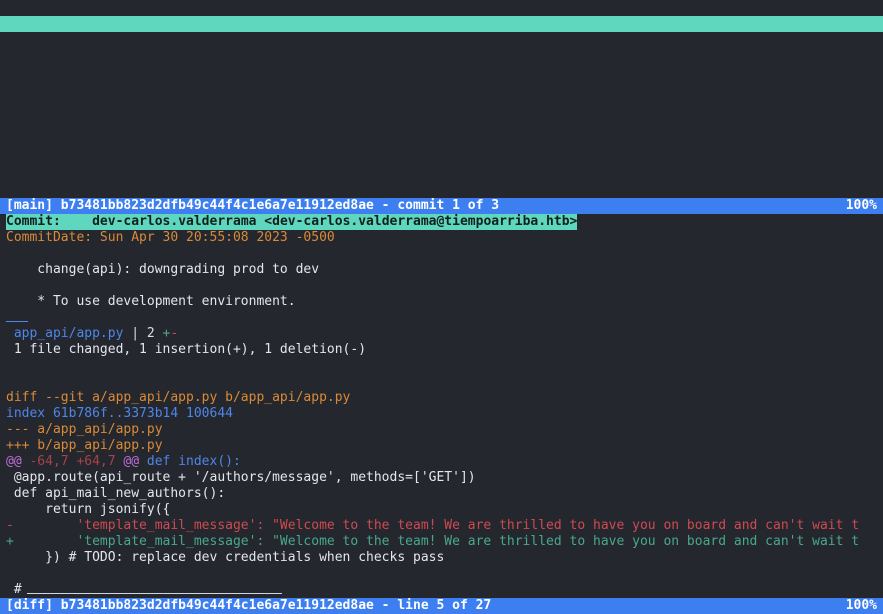  What do you see at coordinates (441, 318) in the screenshot?
I see `diff-separator-row` at bounding box center [441, 318].